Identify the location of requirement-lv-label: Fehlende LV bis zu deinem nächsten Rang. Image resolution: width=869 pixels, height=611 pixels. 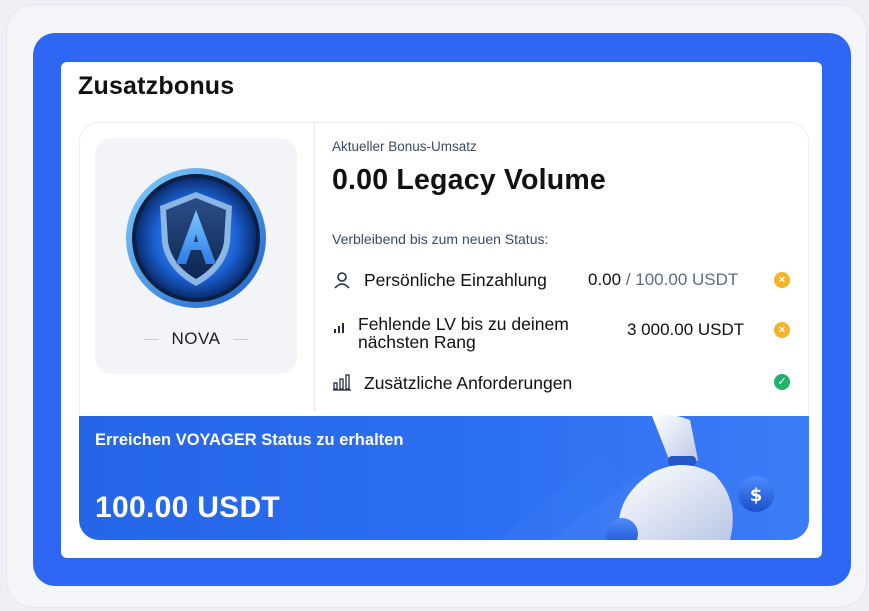
(463, 333).